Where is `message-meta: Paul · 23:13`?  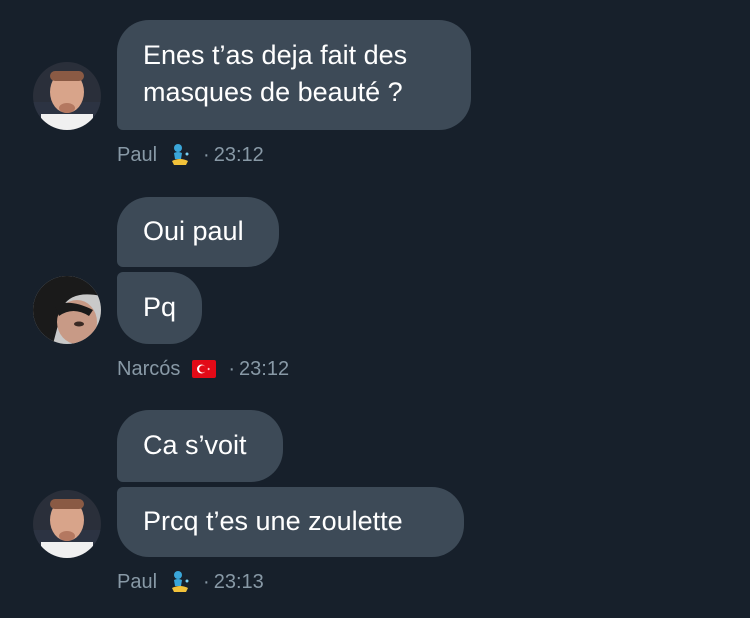
message-meta: Paul · 23:13 is located at coordinates (190, 582).